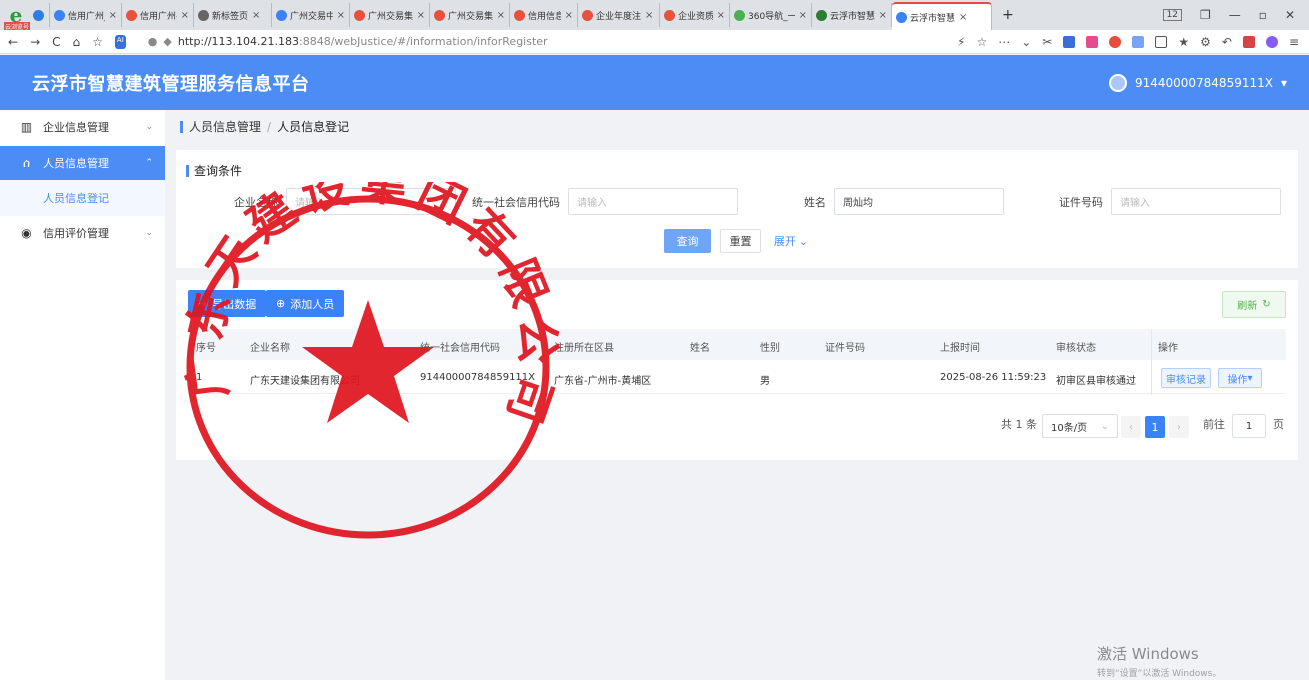  I want to click on export-button: ➜ 导出数据, so click(227, 303).